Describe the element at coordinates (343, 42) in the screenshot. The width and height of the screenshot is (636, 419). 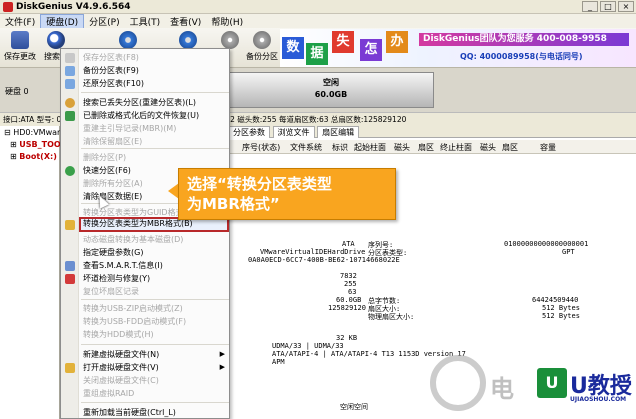
I see `banner-char: 失` at that location.